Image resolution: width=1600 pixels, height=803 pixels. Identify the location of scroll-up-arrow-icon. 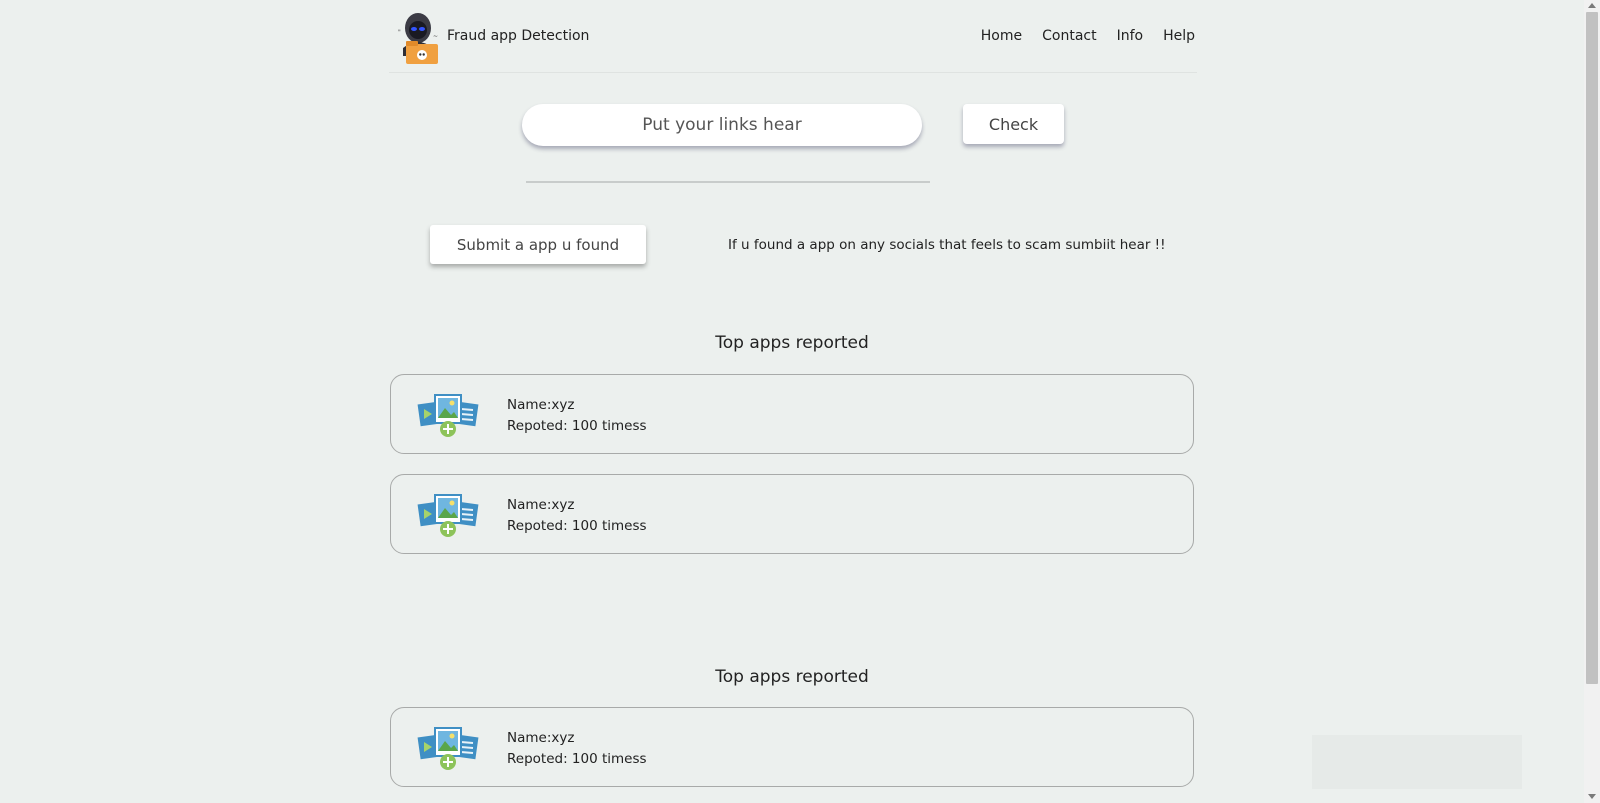
(1592, 5).